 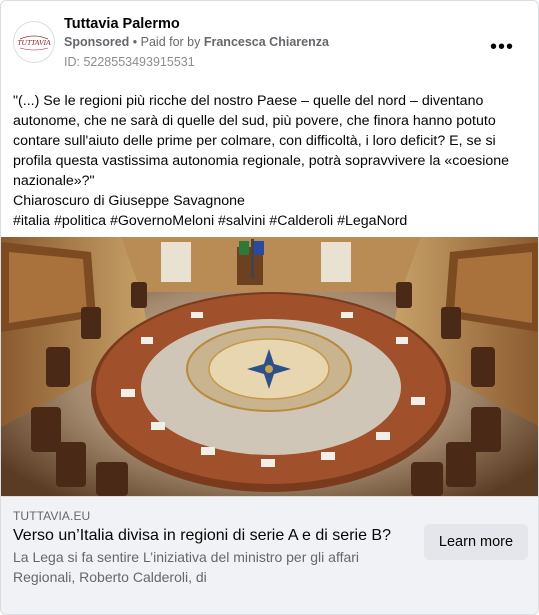 I want to click on avatar-logo-text: TUTTAVIA, so click(x=34, y=42).